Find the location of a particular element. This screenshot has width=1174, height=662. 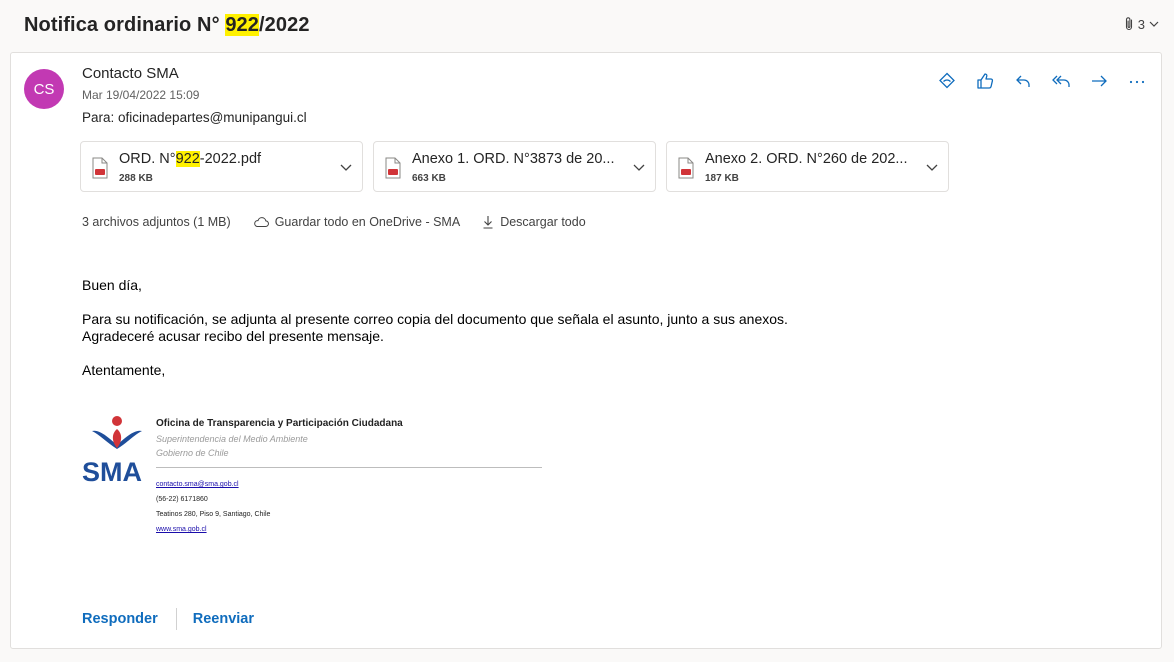

forward-icon is located at coordinates (1099, 81).